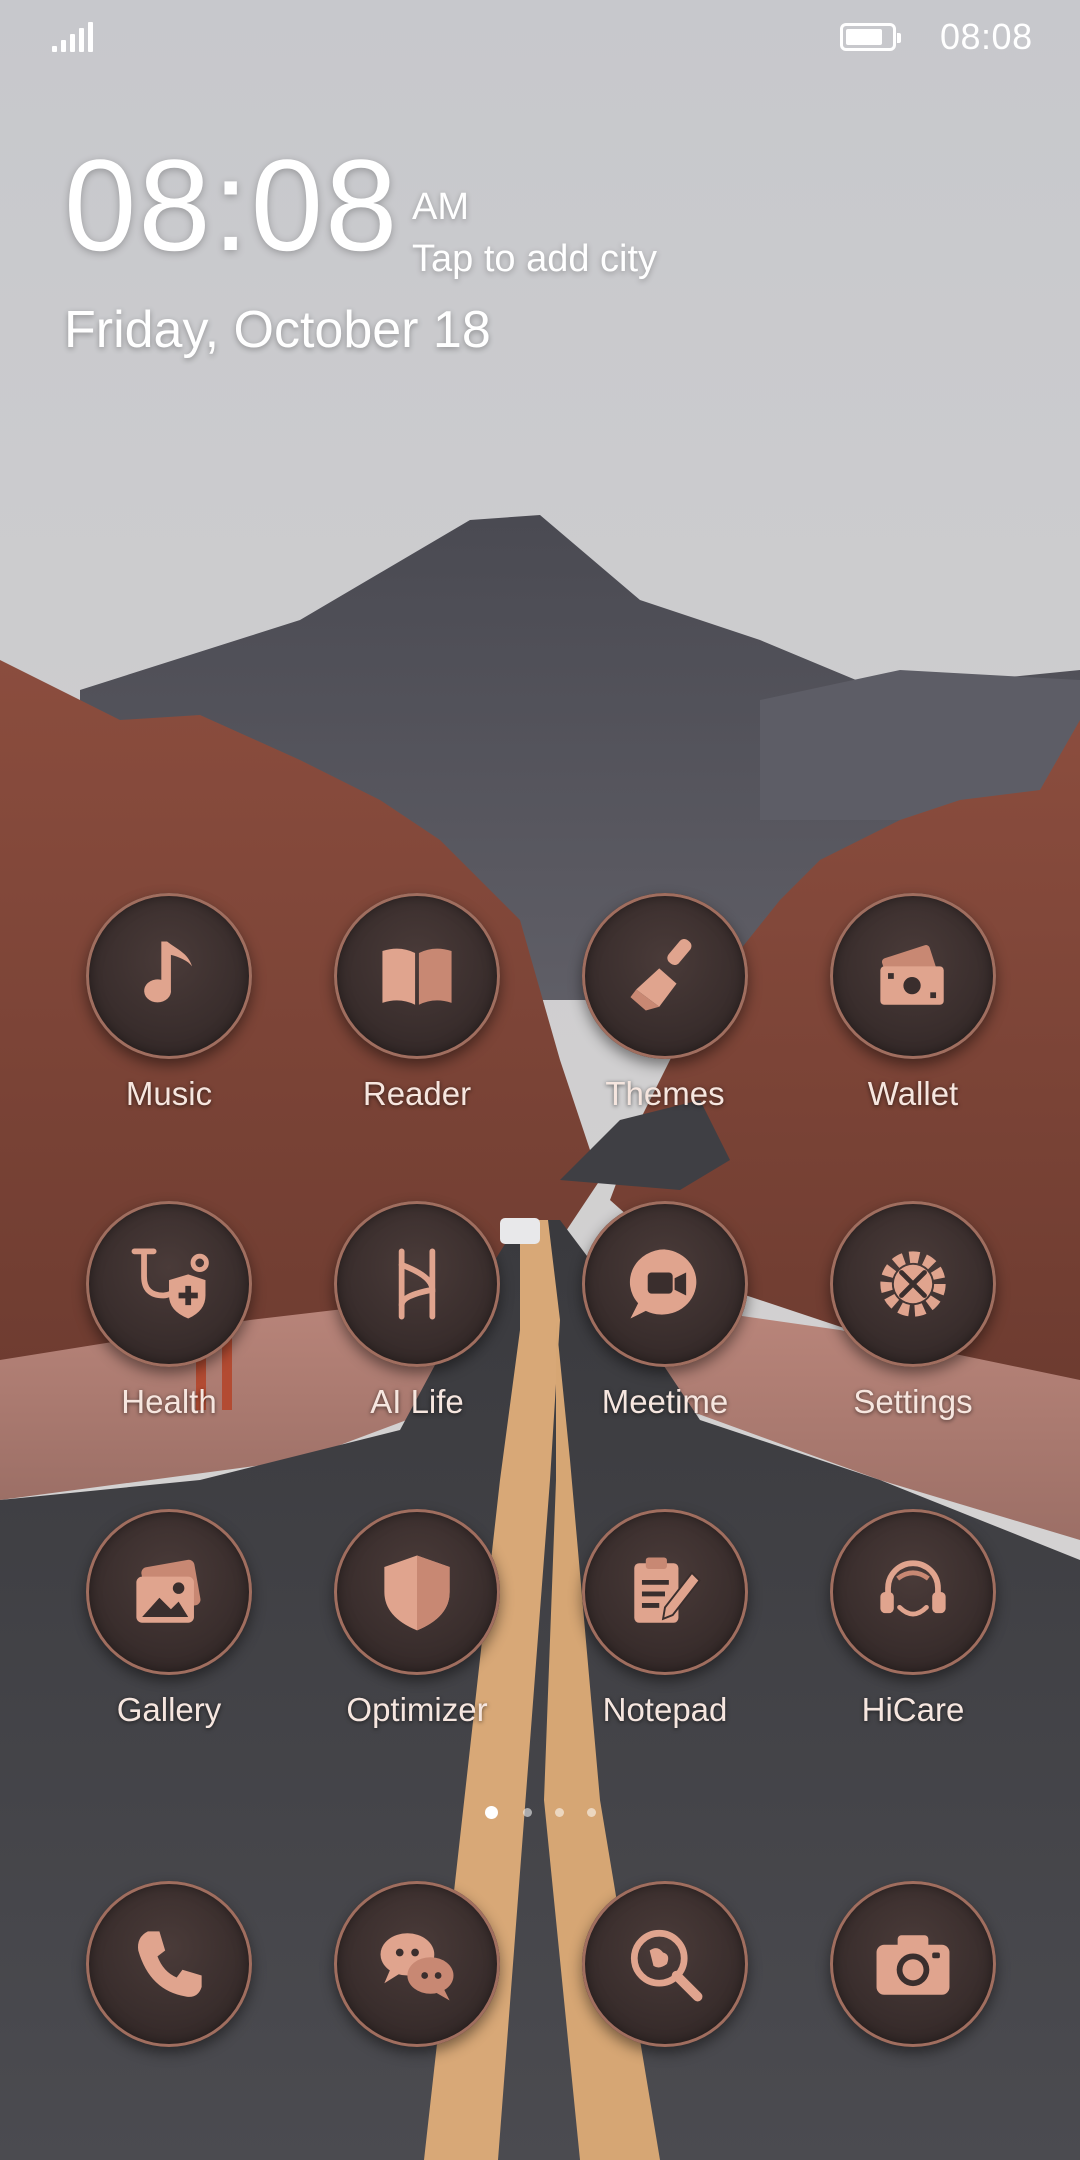 The width and height of the screenshot is (1080, 2160). I want to click on app-label: Music, so click(169, 1093).